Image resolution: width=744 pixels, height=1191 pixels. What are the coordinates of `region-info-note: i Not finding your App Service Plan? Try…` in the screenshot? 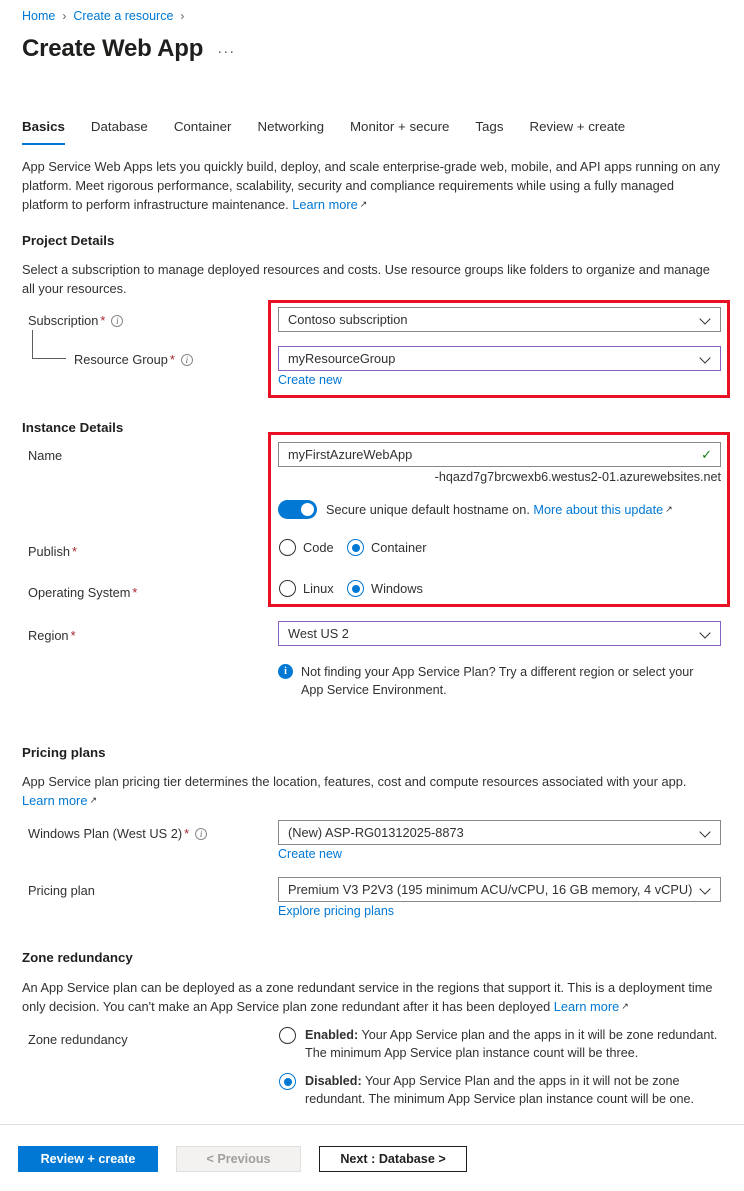 It's located at (497, 681).